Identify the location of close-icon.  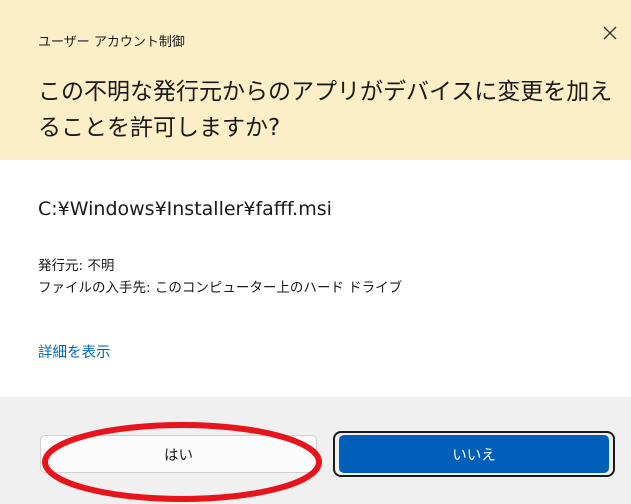
(610, 33).